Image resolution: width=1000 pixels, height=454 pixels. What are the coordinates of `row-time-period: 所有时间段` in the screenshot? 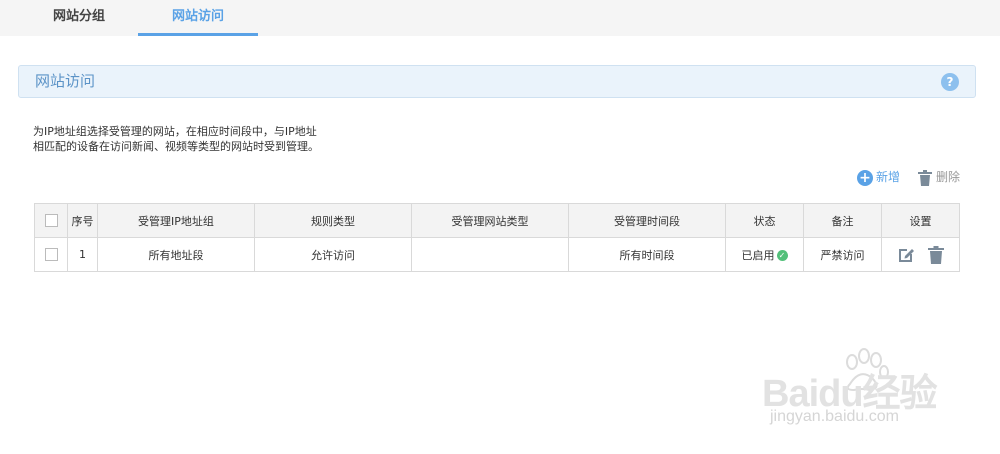 It's located at (647, 254).